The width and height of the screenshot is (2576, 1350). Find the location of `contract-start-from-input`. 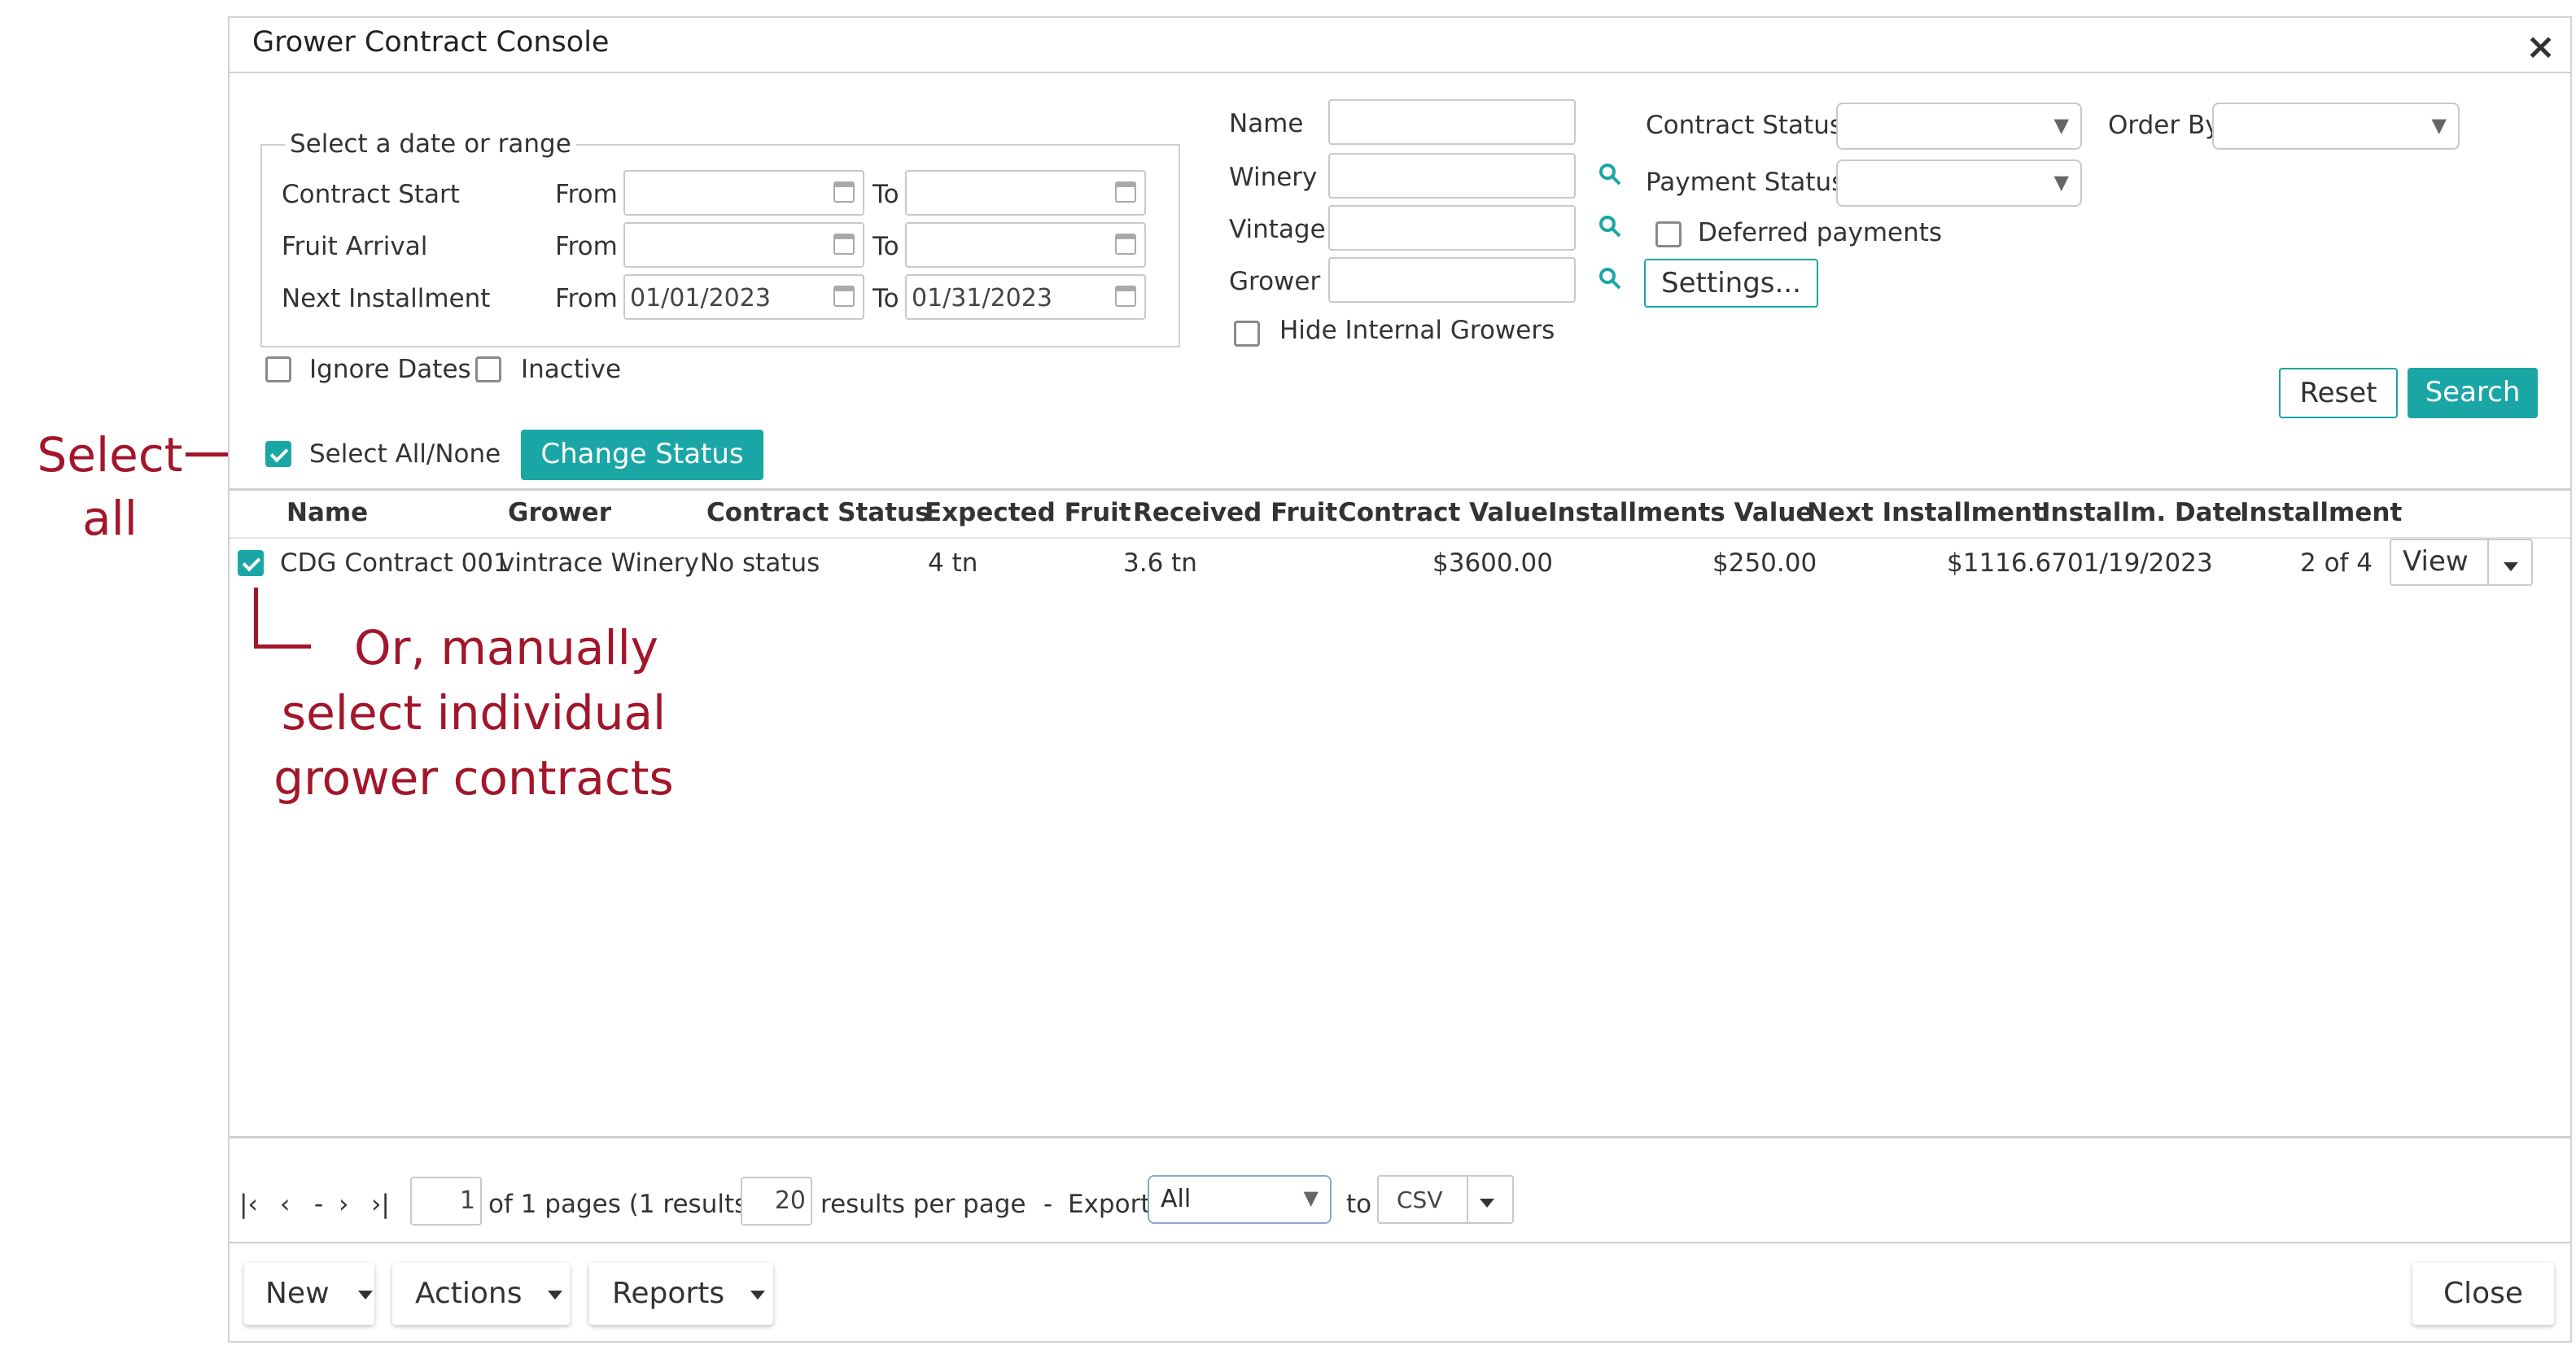

contract-start-from-input is located at coordinates (743, 193).